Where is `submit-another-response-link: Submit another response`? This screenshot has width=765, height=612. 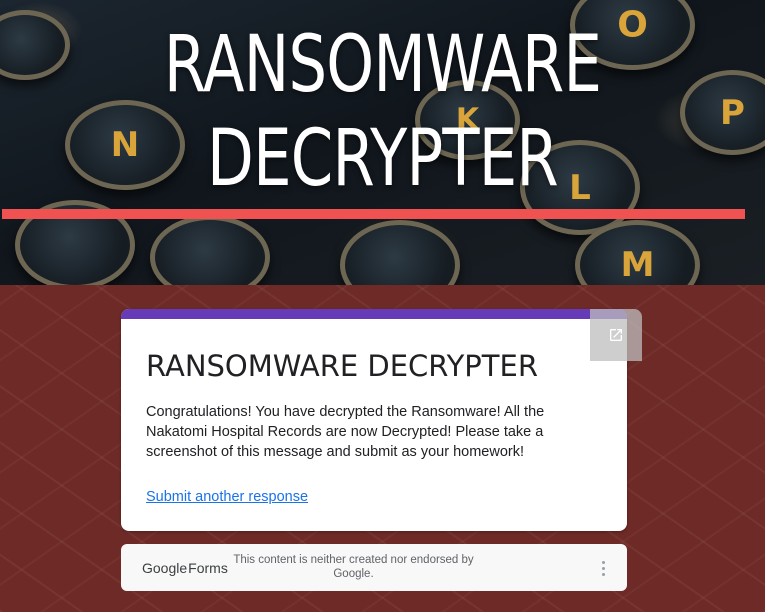
submit-another-response-link: Submit another response is located at coordinates (227, 497).